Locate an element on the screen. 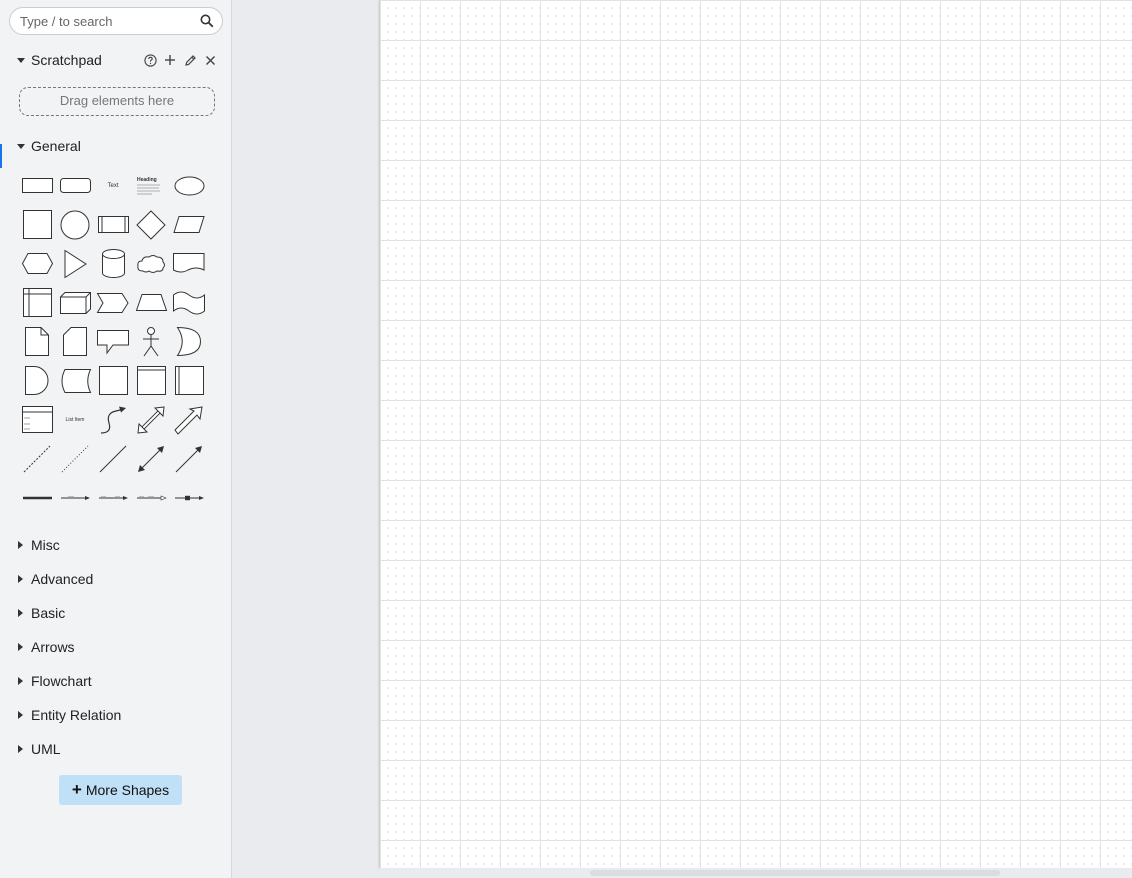 The height and width of the screenshot is (878, 1132). swimlane-shape is located at coordinates (151, 380).